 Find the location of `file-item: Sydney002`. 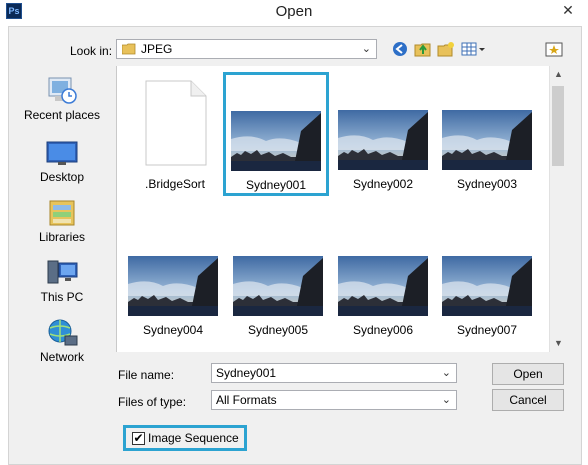

file-item: Sydney002 is located at coordinates (383, 132).